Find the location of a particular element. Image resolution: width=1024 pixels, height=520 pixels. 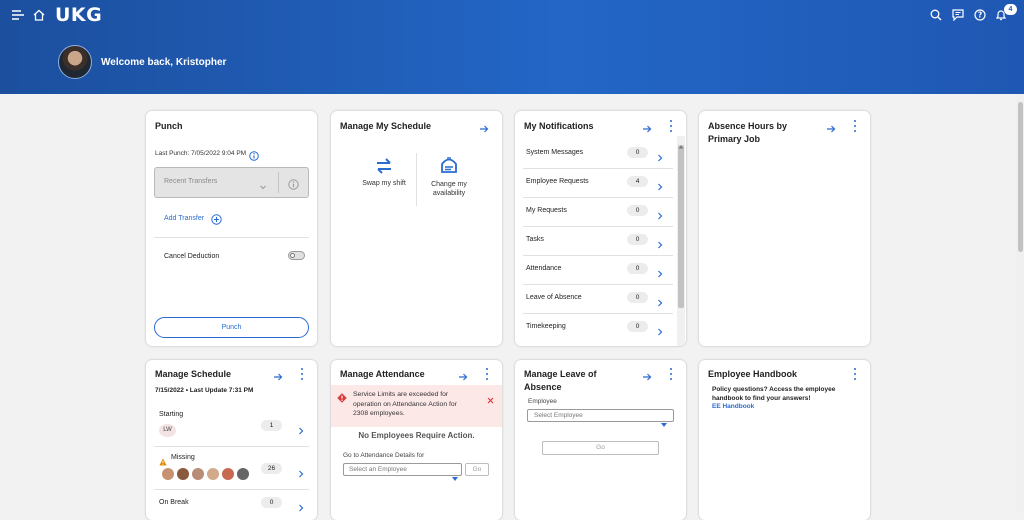

leave-employee-select: Select Employee is located at coordinates (600, 418).